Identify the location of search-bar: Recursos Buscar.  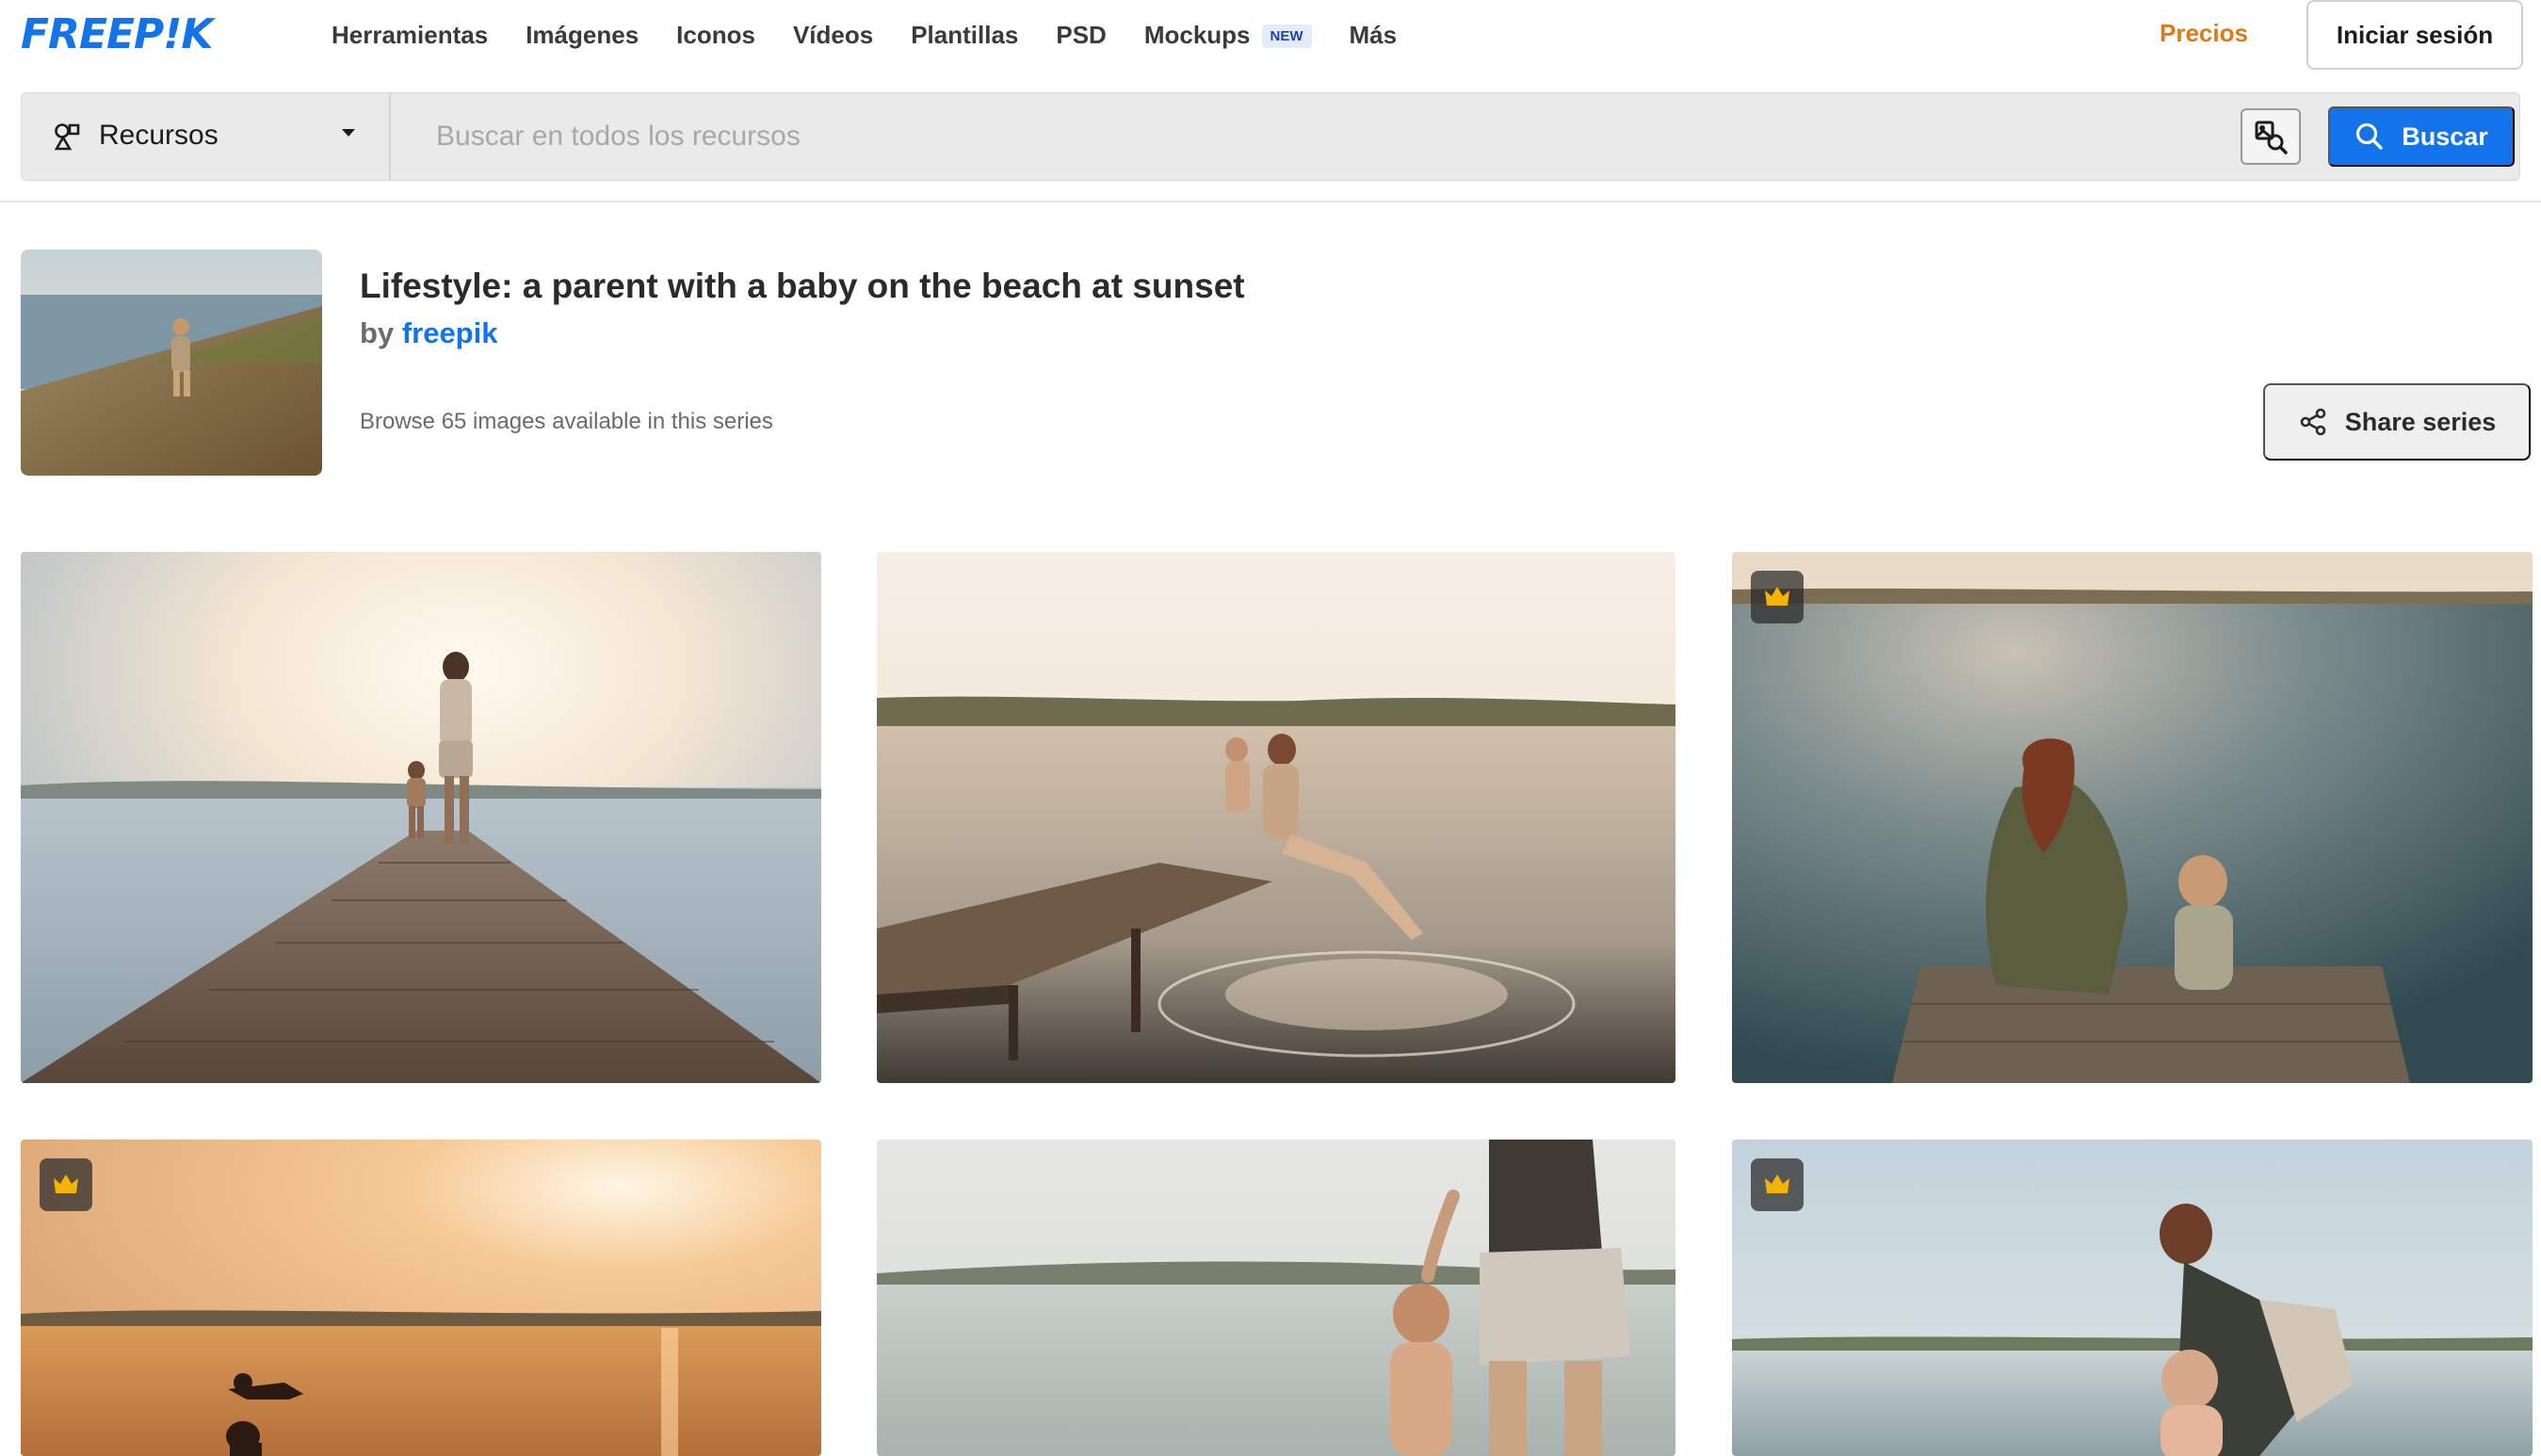
(1270, 136).